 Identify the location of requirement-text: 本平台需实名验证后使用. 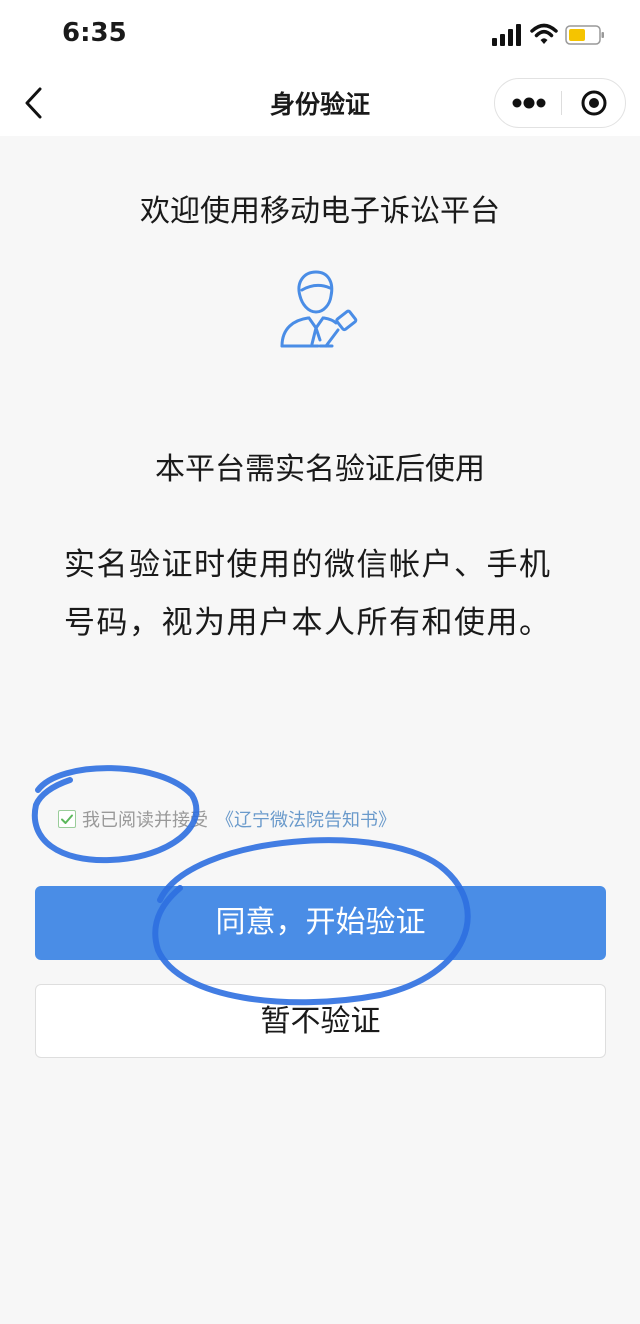
(320, 469).